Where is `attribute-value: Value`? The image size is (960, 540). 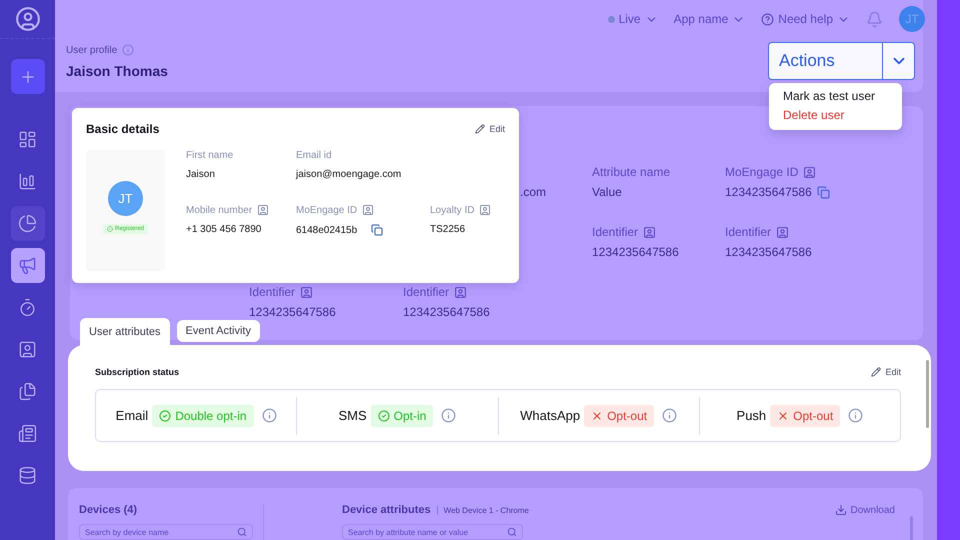 attribute-value: Value is located at coordinates (607, 192).